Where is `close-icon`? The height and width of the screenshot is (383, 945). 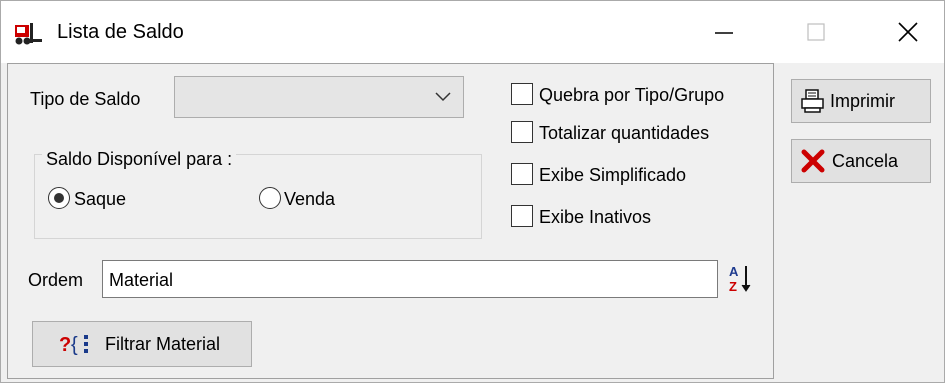
close-icon is located at coordinates (908, 32).